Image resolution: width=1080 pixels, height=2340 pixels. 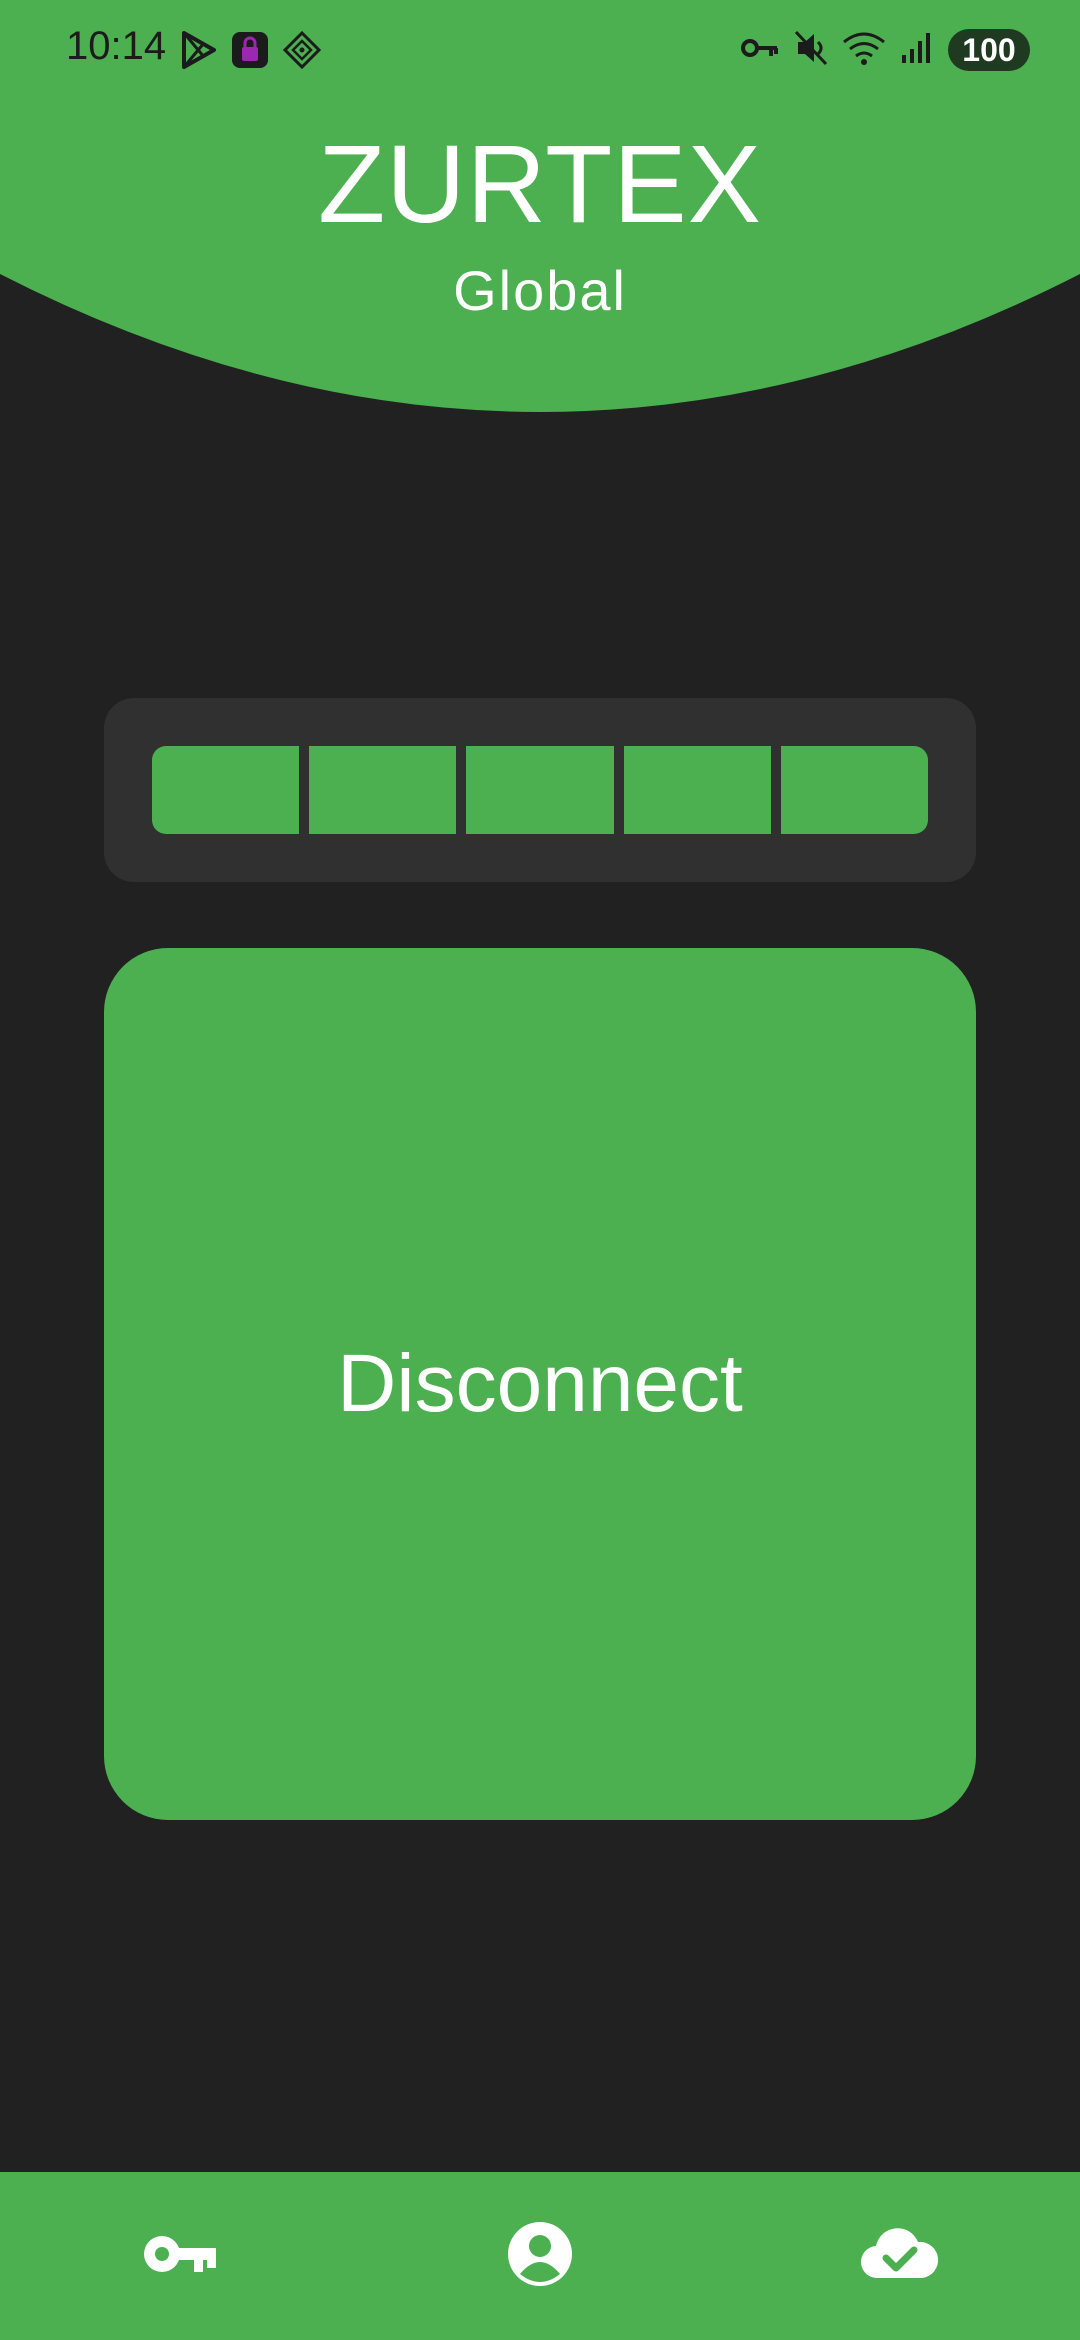 What do you see at coordinates (199, 52) in the screenshot?
I see `play-store-icon` at bounding box center [199, 52].